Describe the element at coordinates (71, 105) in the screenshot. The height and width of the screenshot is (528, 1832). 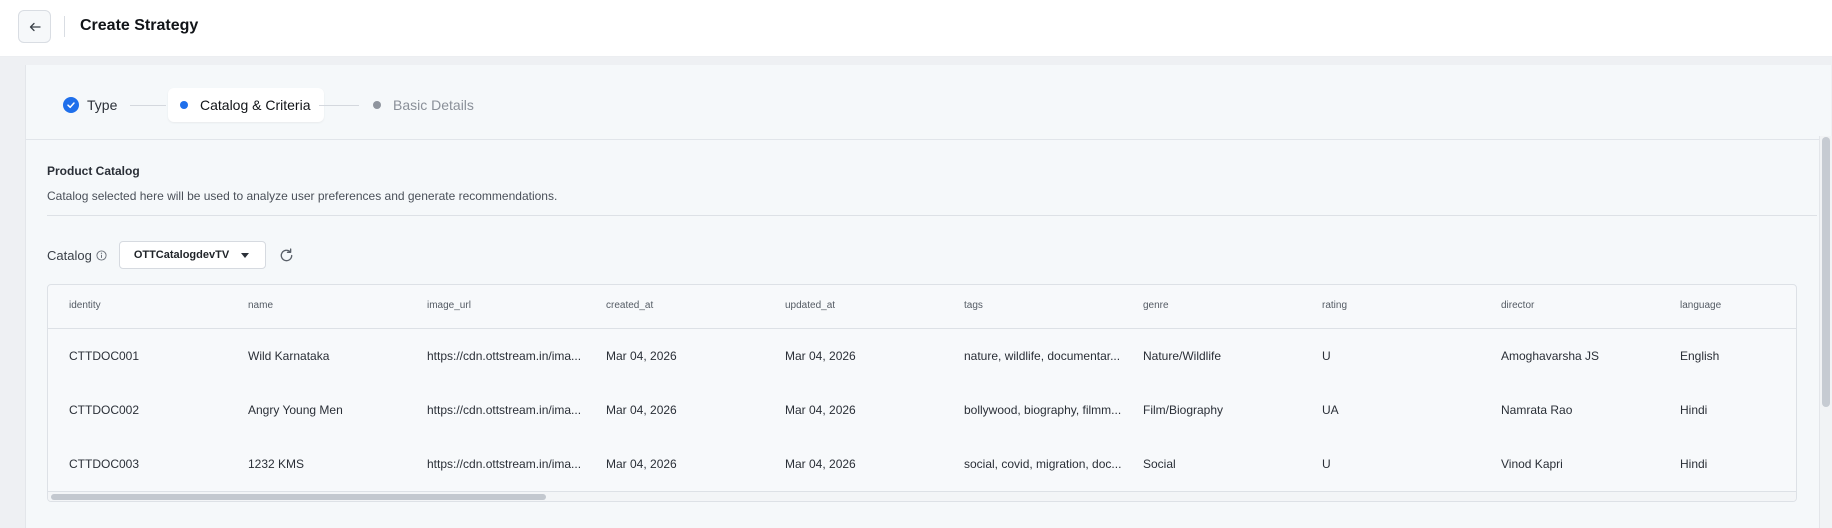
I see `check-circle-icon` at that location.